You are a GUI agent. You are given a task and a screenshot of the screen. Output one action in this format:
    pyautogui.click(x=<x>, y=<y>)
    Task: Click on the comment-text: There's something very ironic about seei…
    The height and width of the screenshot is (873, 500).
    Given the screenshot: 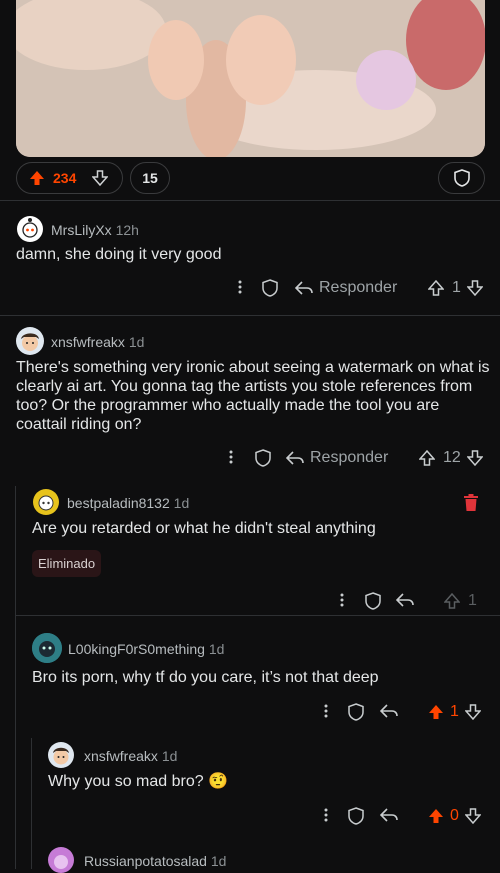 What is the action you would take?
    pyautogui.click(x=253, y=396)
    